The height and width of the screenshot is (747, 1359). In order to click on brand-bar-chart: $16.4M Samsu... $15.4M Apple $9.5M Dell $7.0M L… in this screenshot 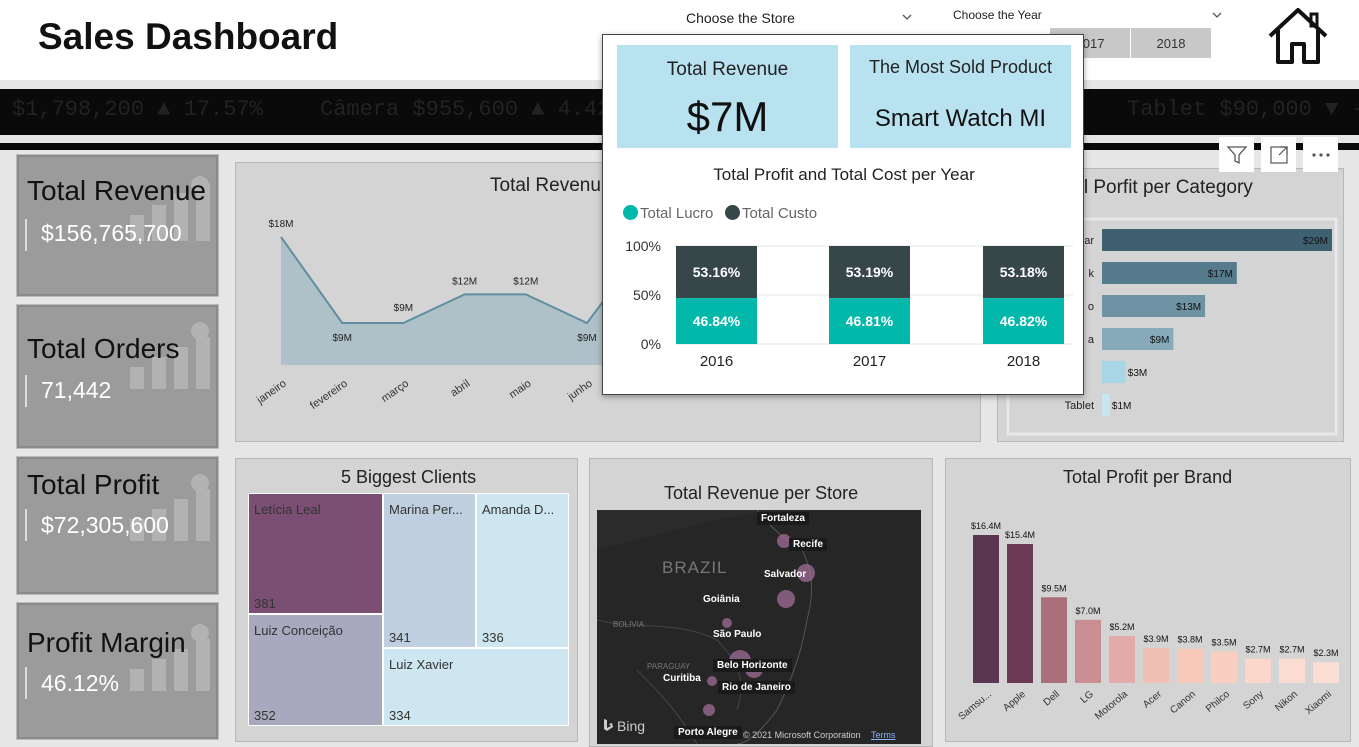, I will do `click(1149, 601)`.